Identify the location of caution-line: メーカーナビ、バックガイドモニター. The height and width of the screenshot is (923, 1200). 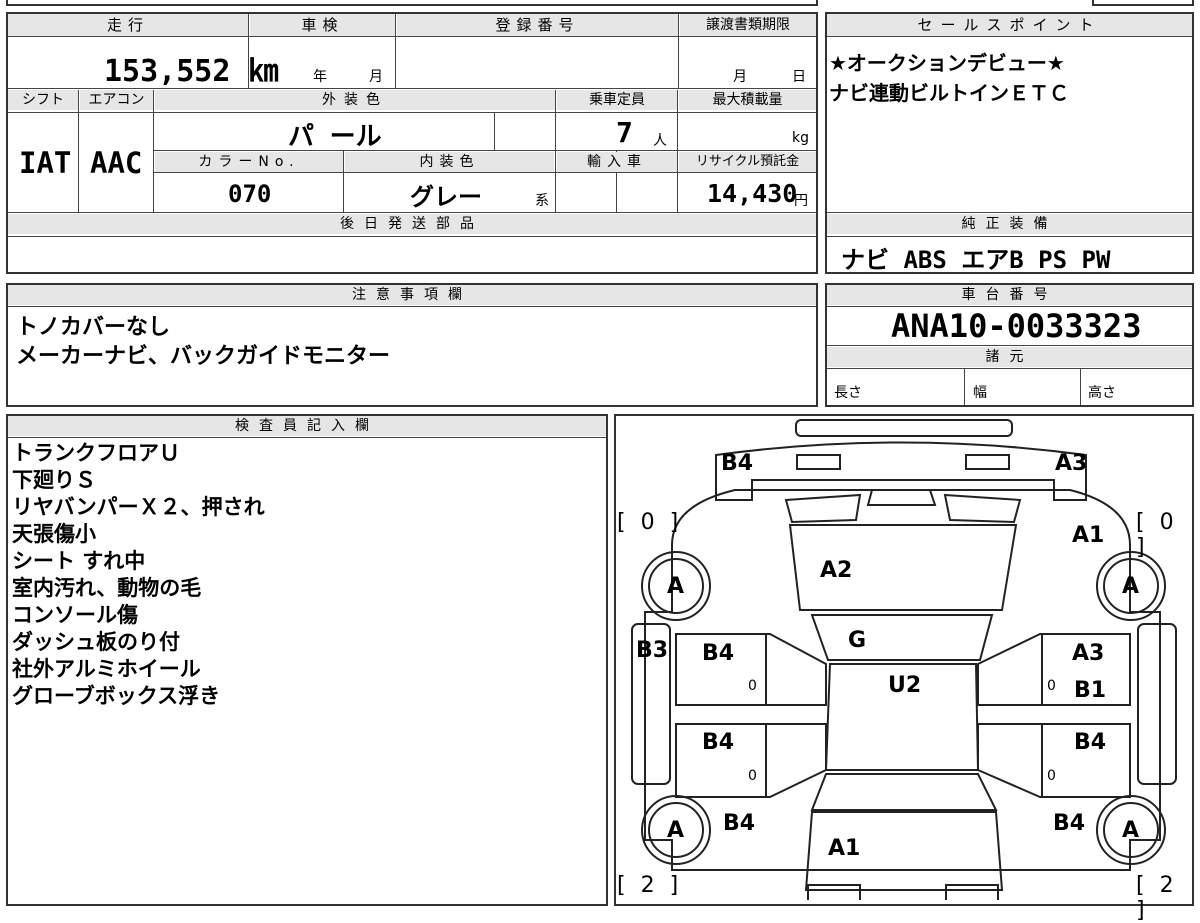
(203, 356).